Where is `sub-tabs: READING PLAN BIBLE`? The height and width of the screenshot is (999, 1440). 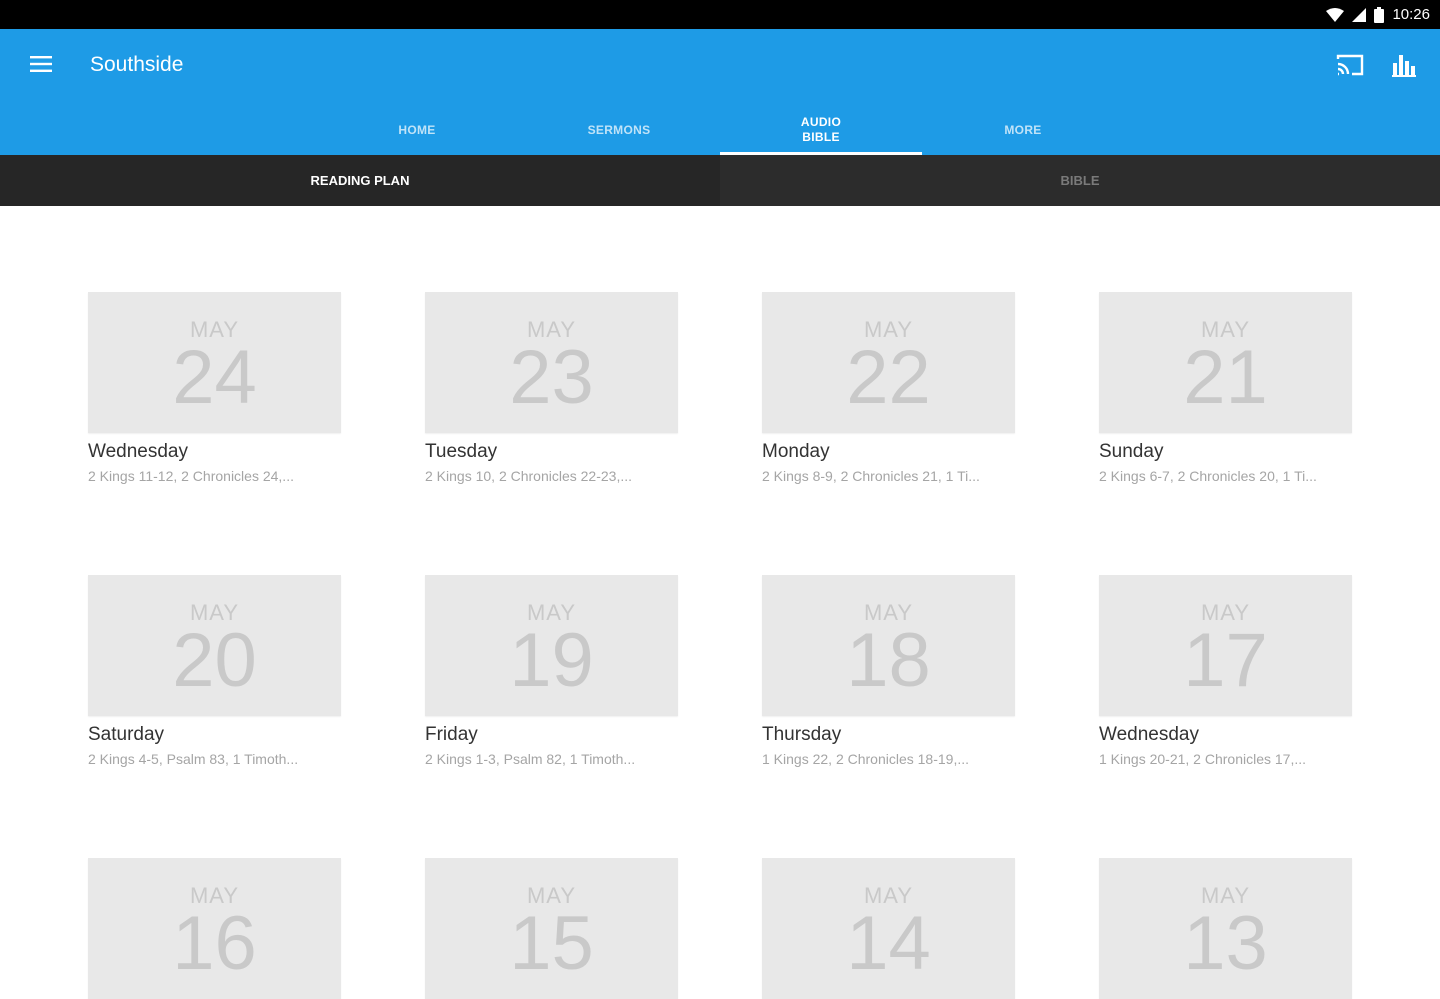 sub-tabs: READING PLAN BIBLE is located at coordinates (720, 180).